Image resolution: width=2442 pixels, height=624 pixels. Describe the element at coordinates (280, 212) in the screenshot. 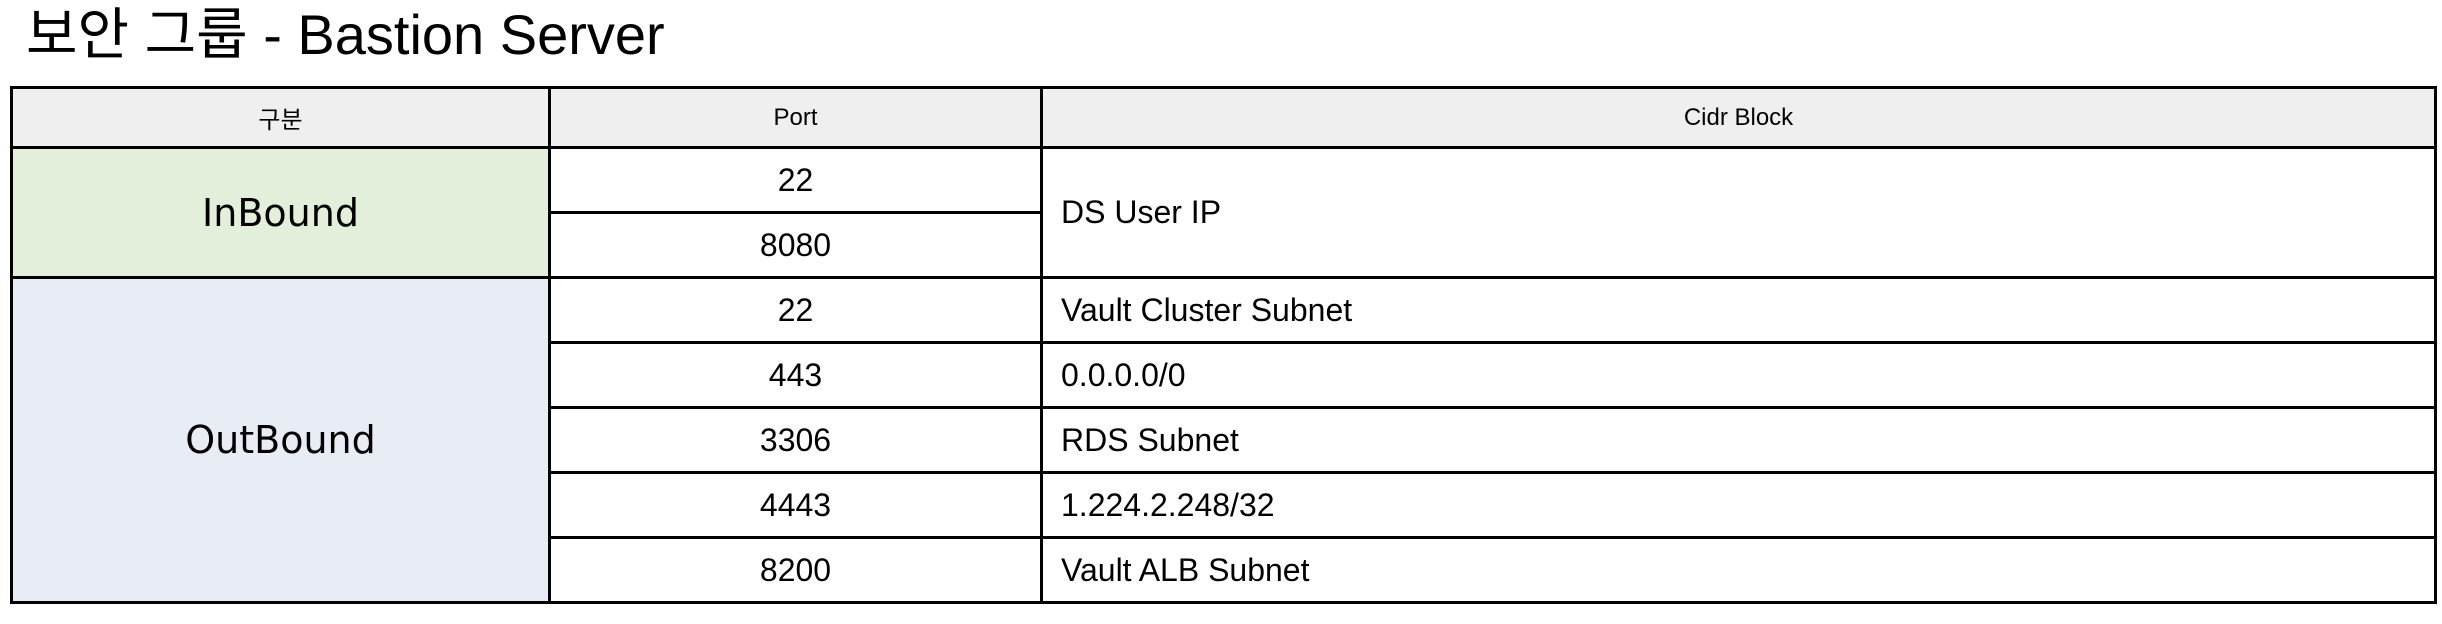

I see `inbound-label-cell: InBound` at that location.